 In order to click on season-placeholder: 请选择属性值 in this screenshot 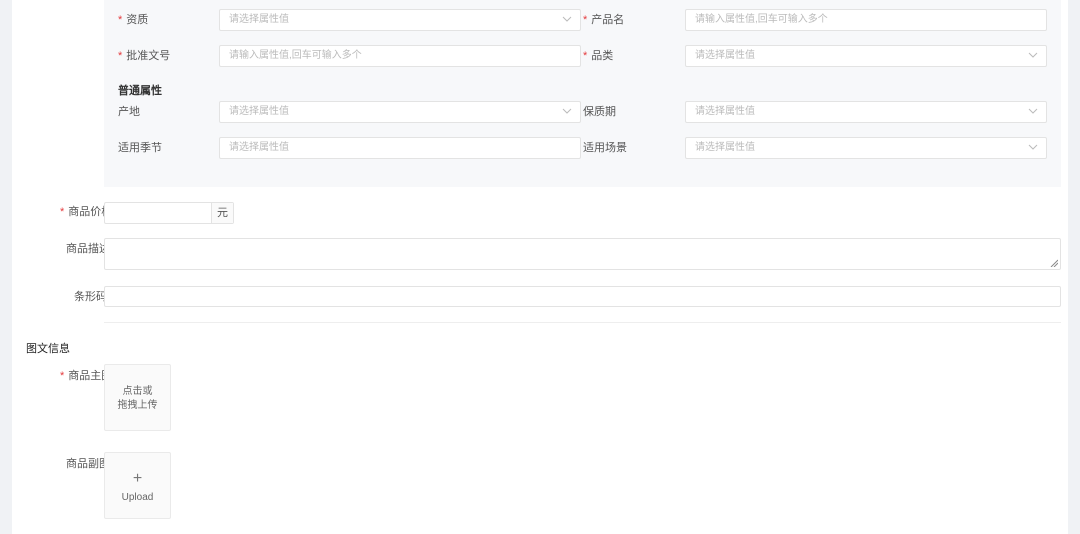, I will do `click(259, 147)`.